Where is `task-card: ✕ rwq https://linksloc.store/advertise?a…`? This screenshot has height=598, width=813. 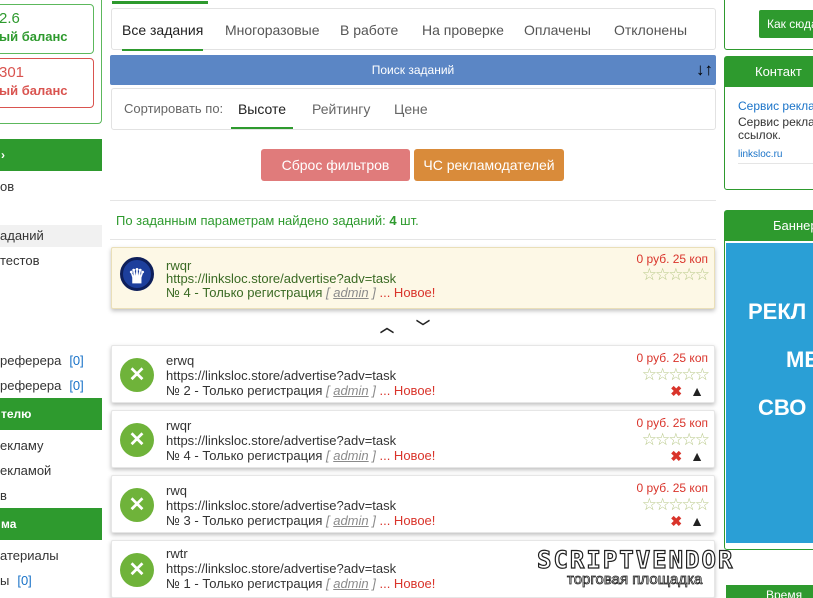
task-card: ✕ rwq https://linksloc.store/advertise?a… is located at coordinates (413, 504).